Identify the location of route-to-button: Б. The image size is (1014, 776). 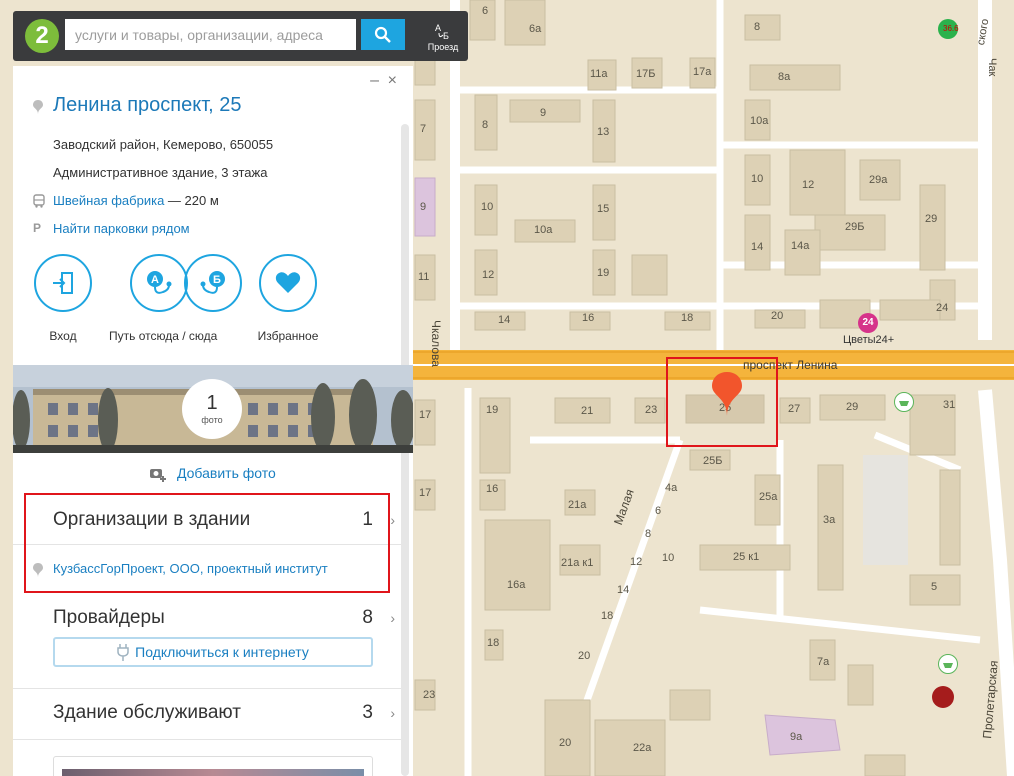
(213, 291).